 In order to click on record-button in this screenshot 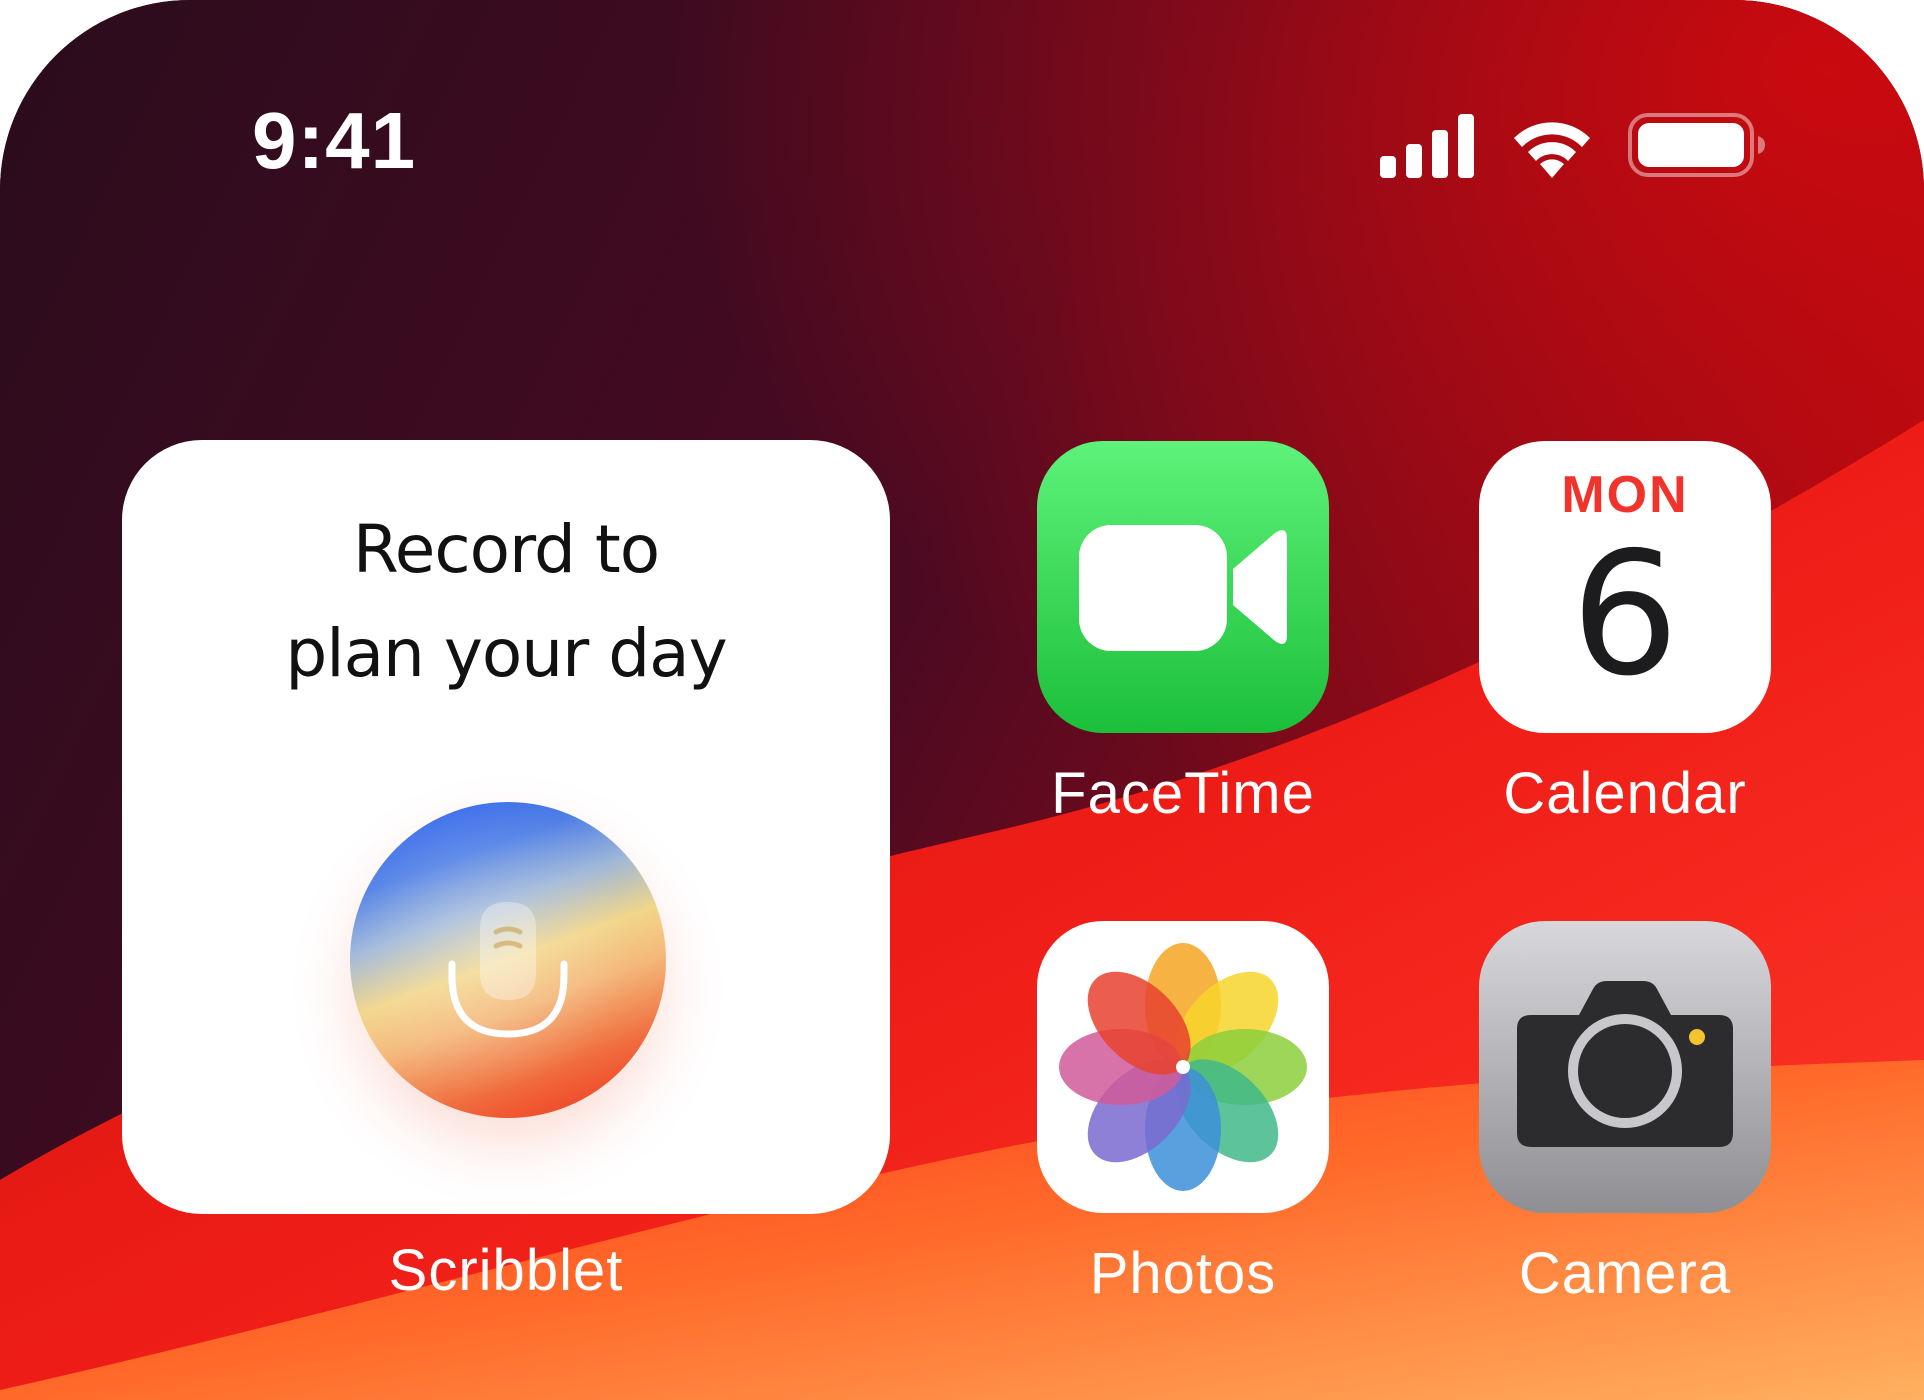, I will do `click(508, 960)`.